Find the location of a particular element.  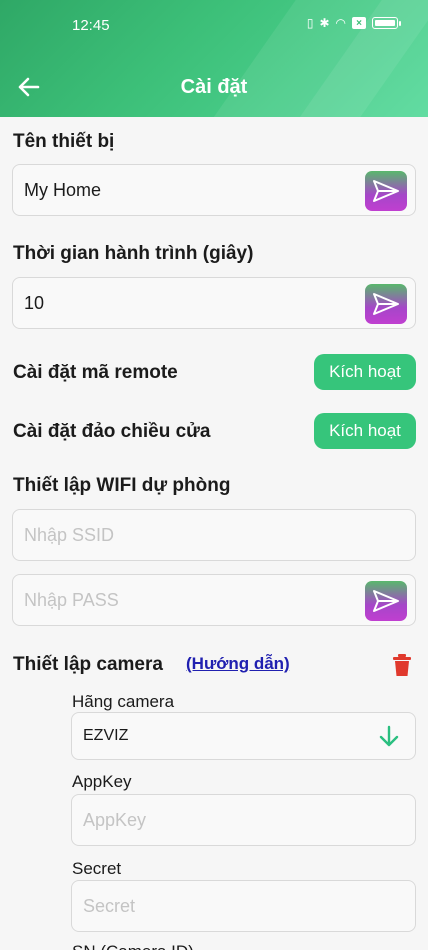

trash-icon is located at coordinates (402, 665).